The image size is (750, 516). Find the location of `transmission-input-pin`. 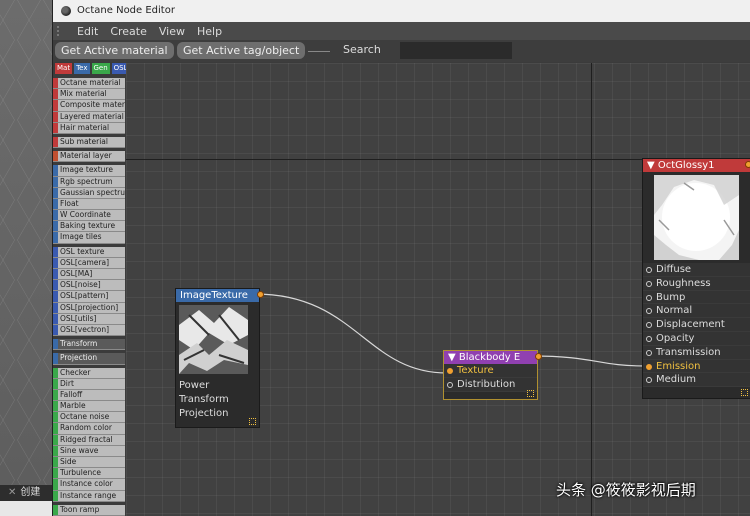

transmission-input-pin is located at coordinates (649, 352).